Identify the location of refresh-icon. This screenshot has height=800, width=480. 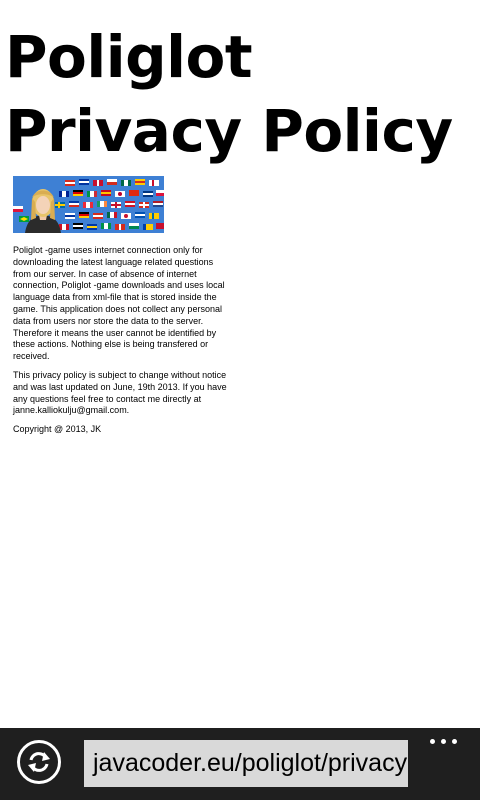
(39, 762).